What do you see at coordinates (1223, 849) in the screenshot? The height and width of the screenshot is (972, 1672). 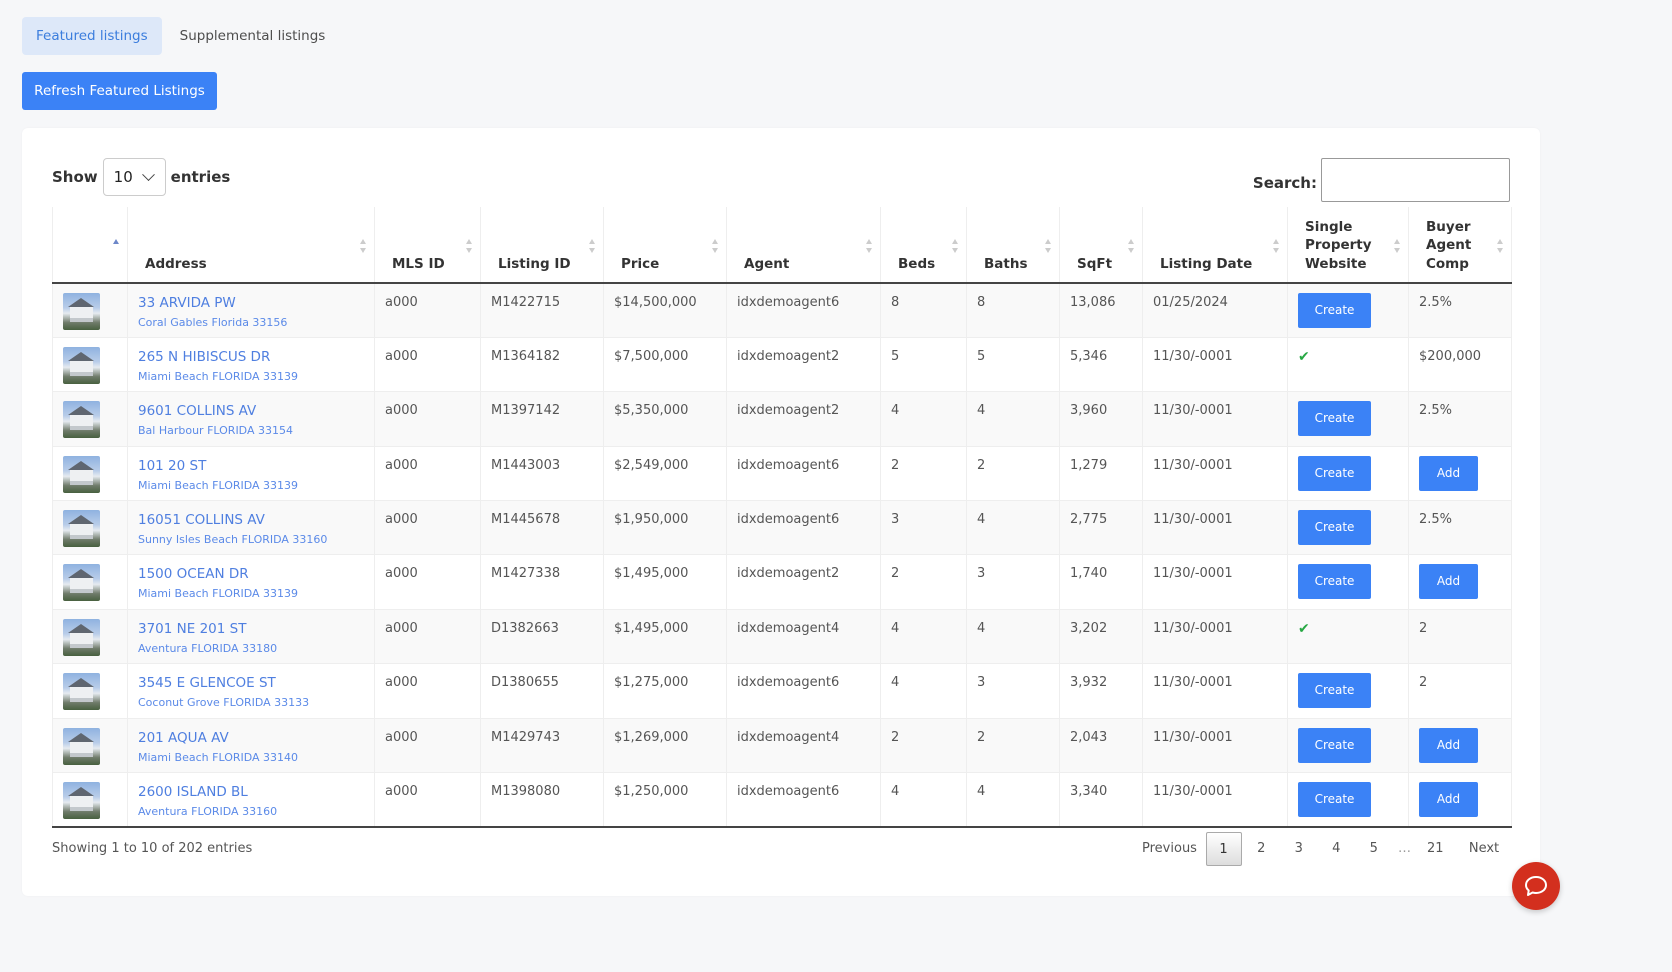 I see `pagination-page-1: 1` at bounding box center [1223, 849].